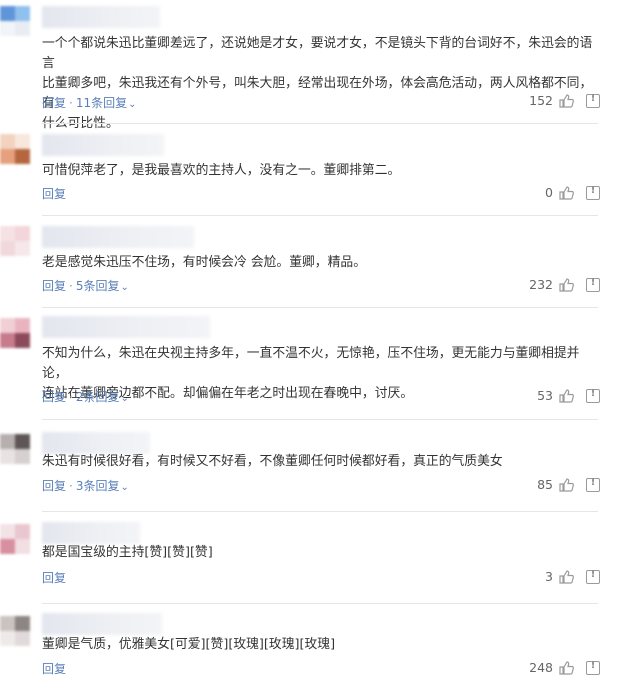 The height and width of the screenshot is (689, 624). Describe the element at coordinates (549, 576) in the screenshot. I see `like-count: 3` at that location.